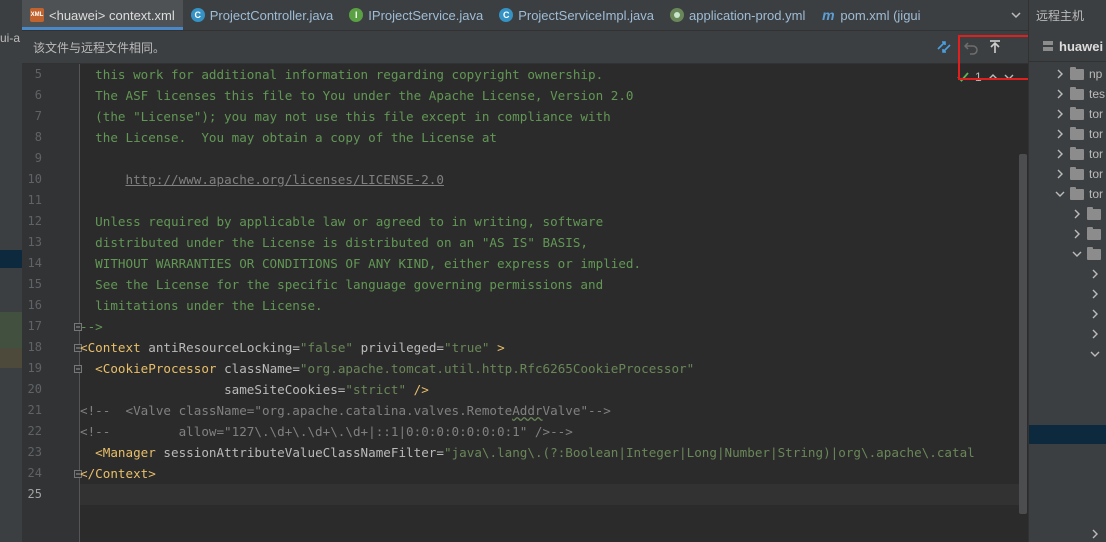  I want to click on tab-iproject-service: I IProjectService.java, so click(416, 15).